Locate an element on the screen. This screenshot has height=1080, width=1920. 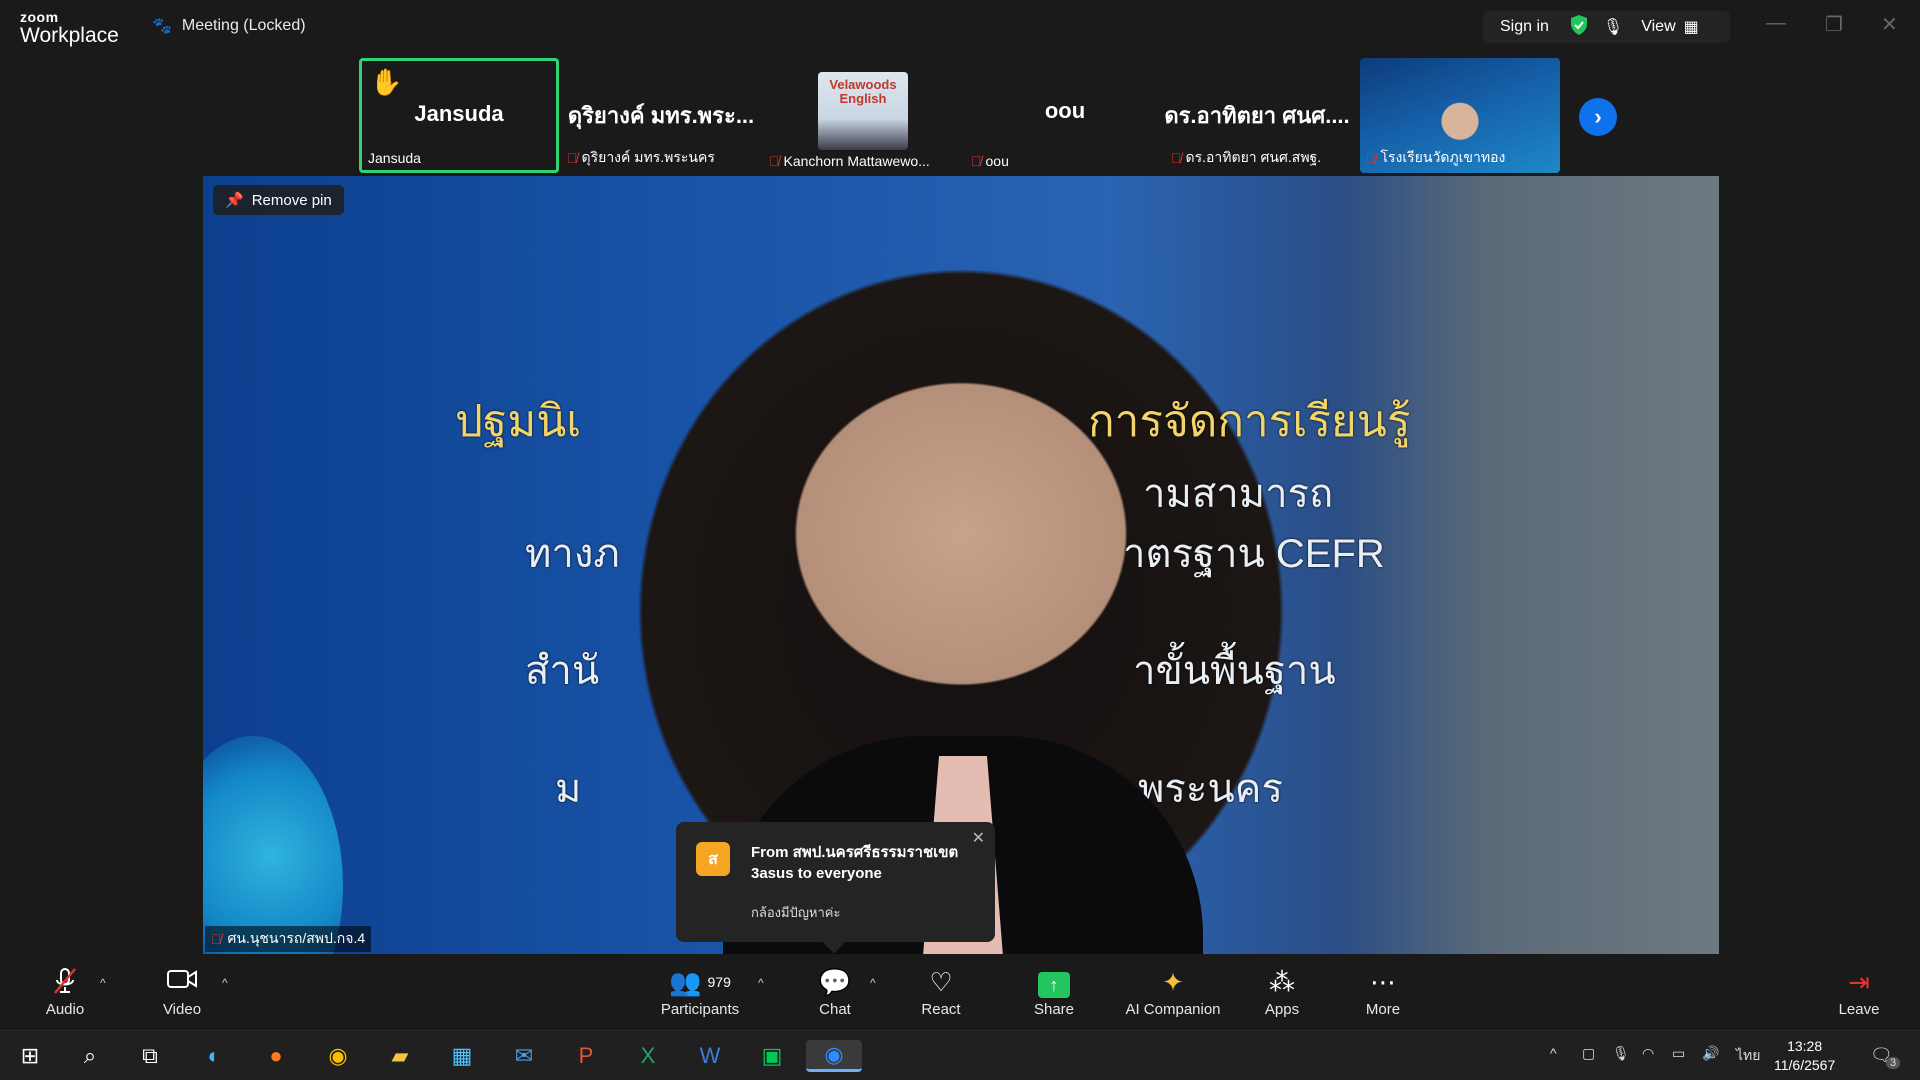
minimize-icon: — is located at coordinates (1776, 23).